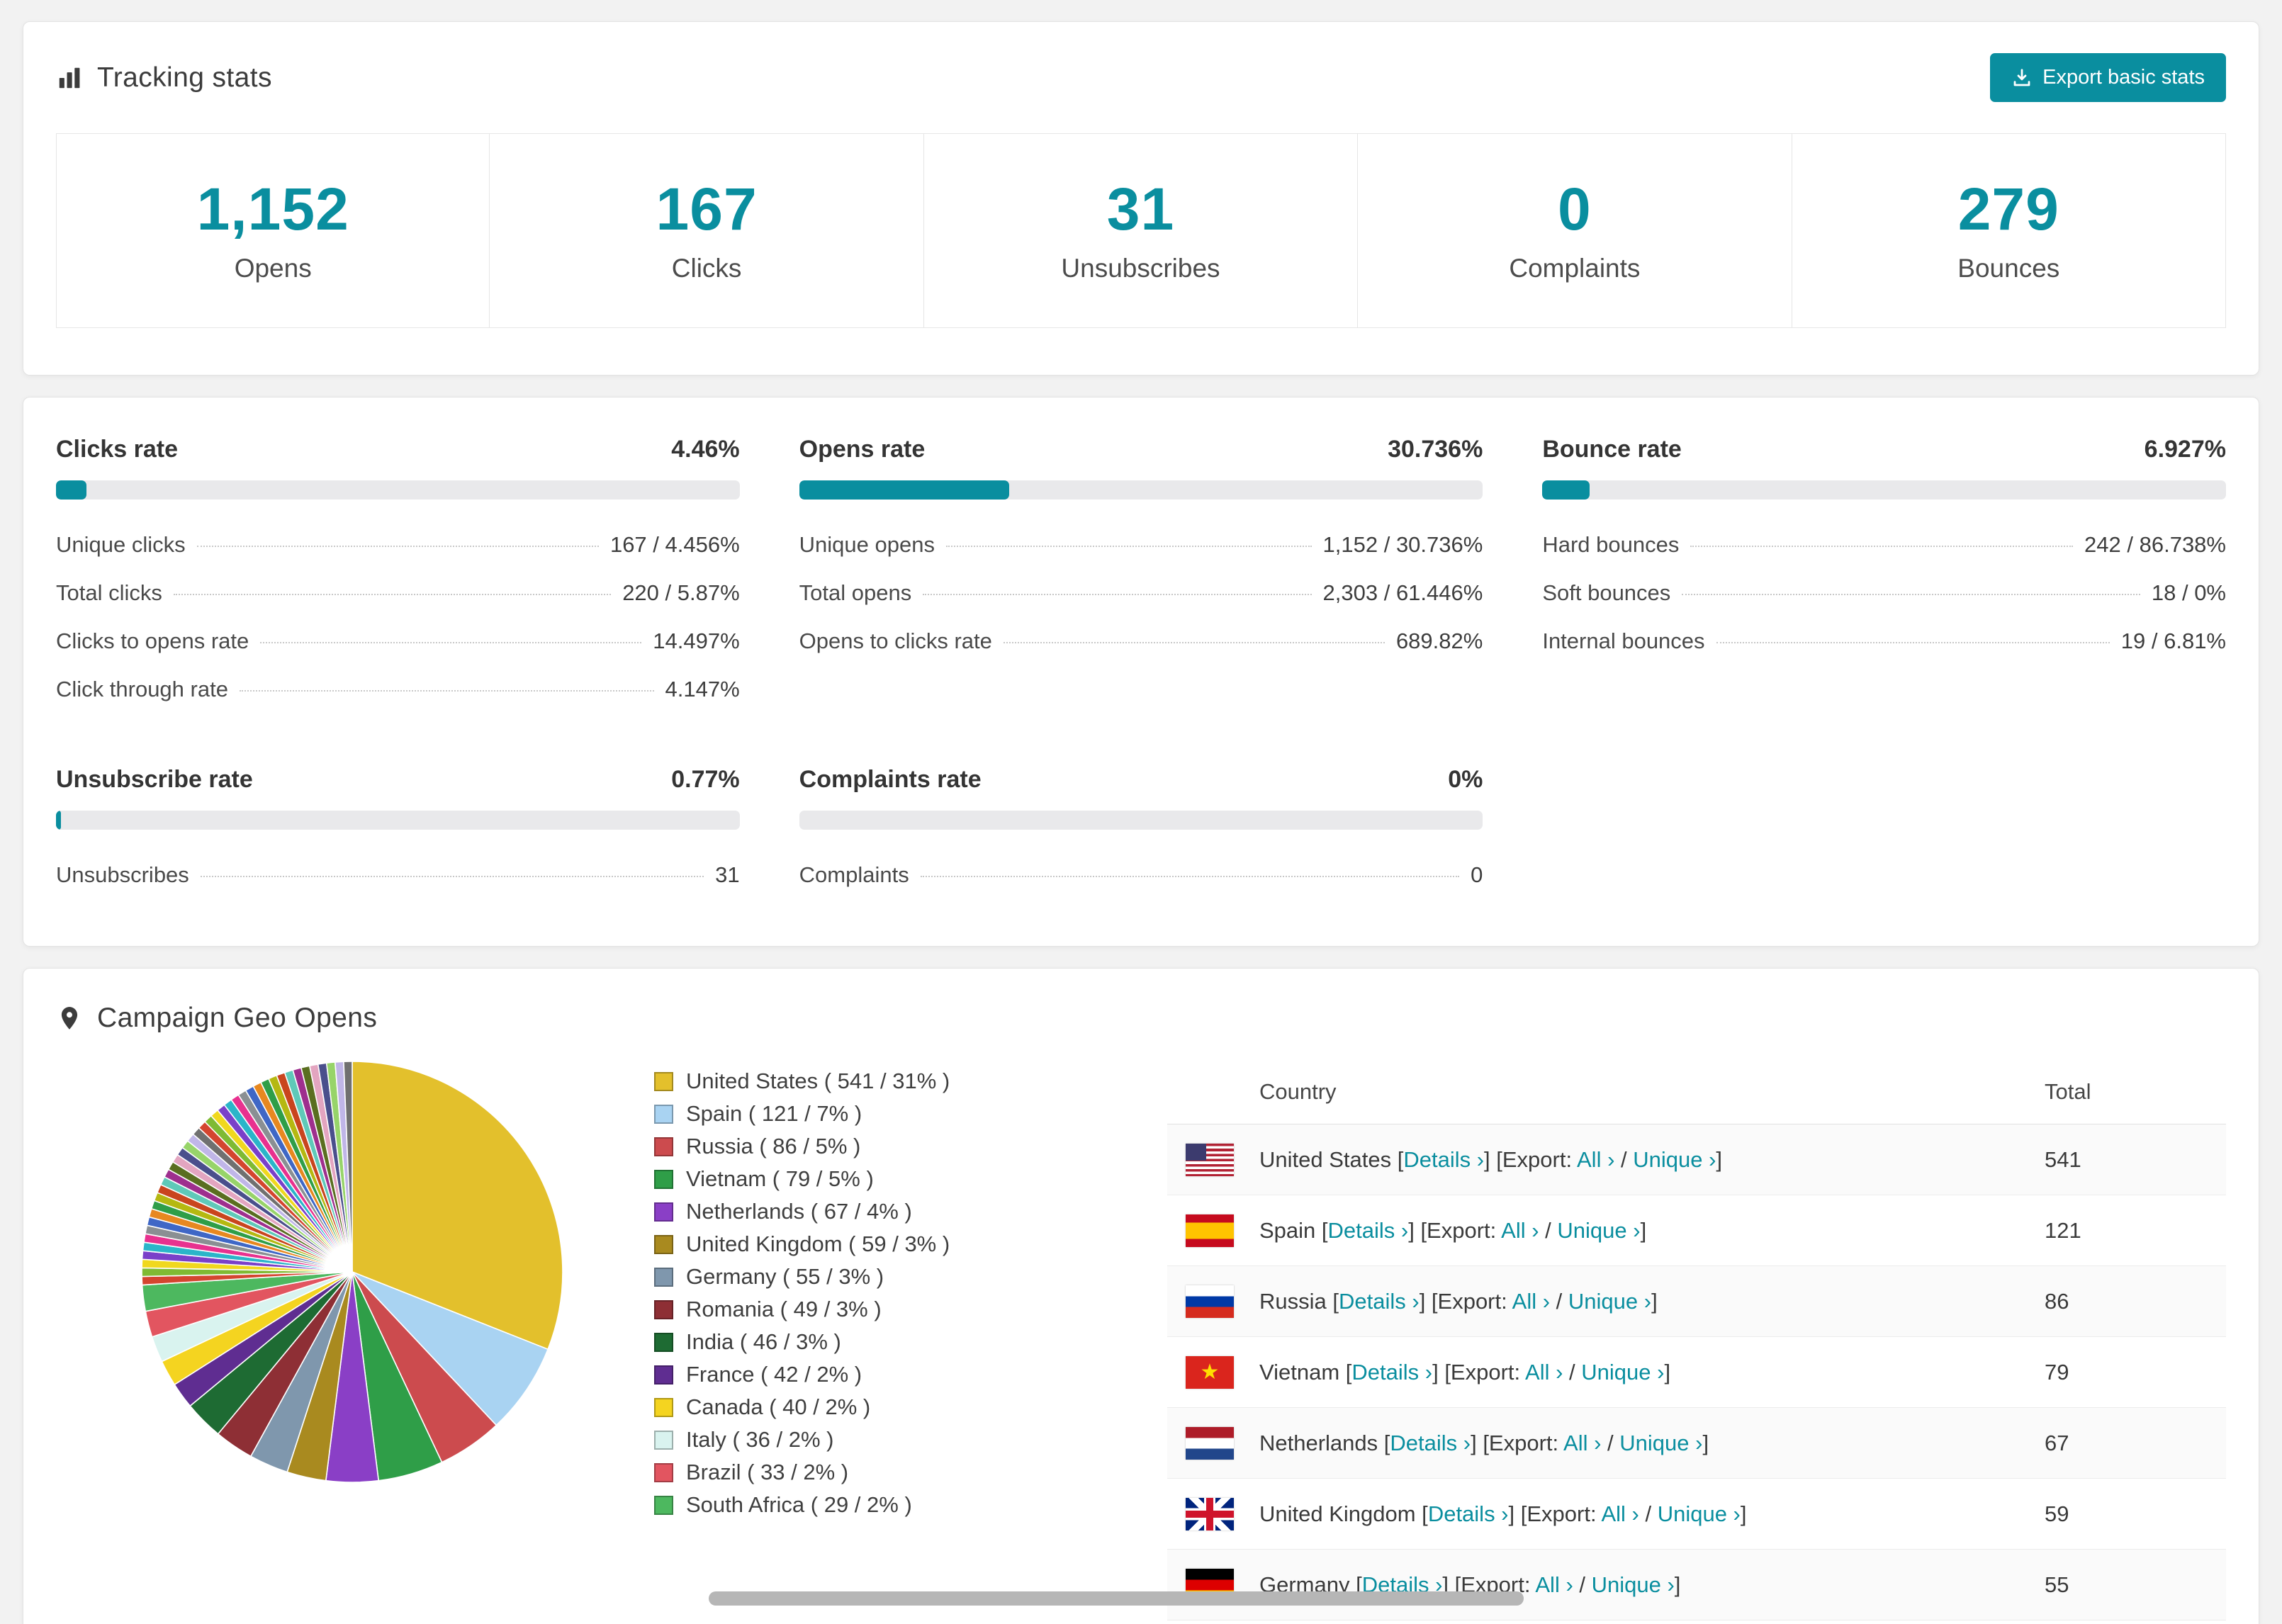  Describe the element at coordinates (398, 820) in the screenshot. I see `rate-progress-bar` at that location.